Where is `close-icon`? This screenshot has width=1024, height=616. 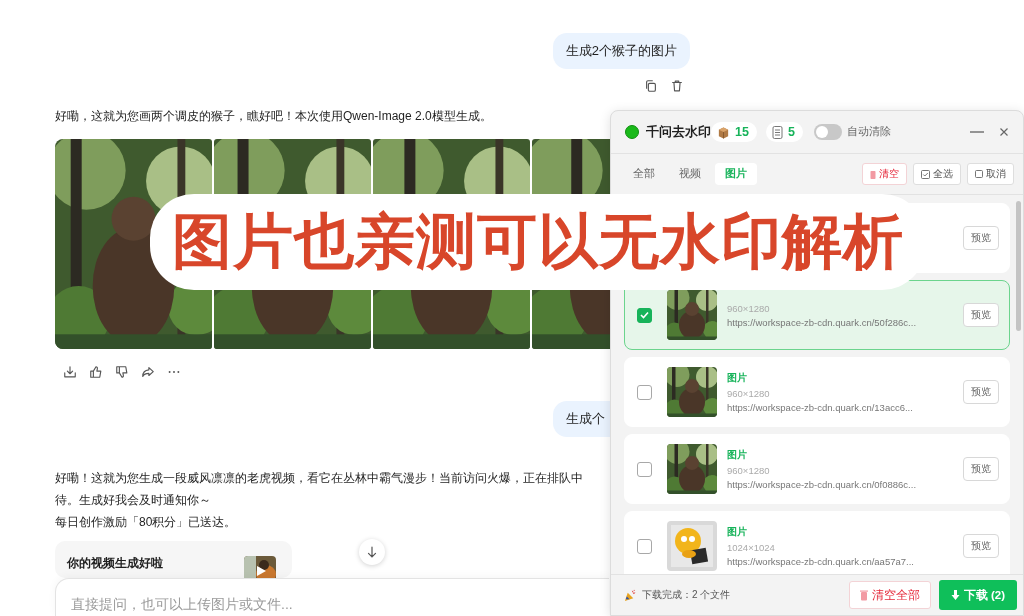
close-icon is located at coordinates (1004, 131).